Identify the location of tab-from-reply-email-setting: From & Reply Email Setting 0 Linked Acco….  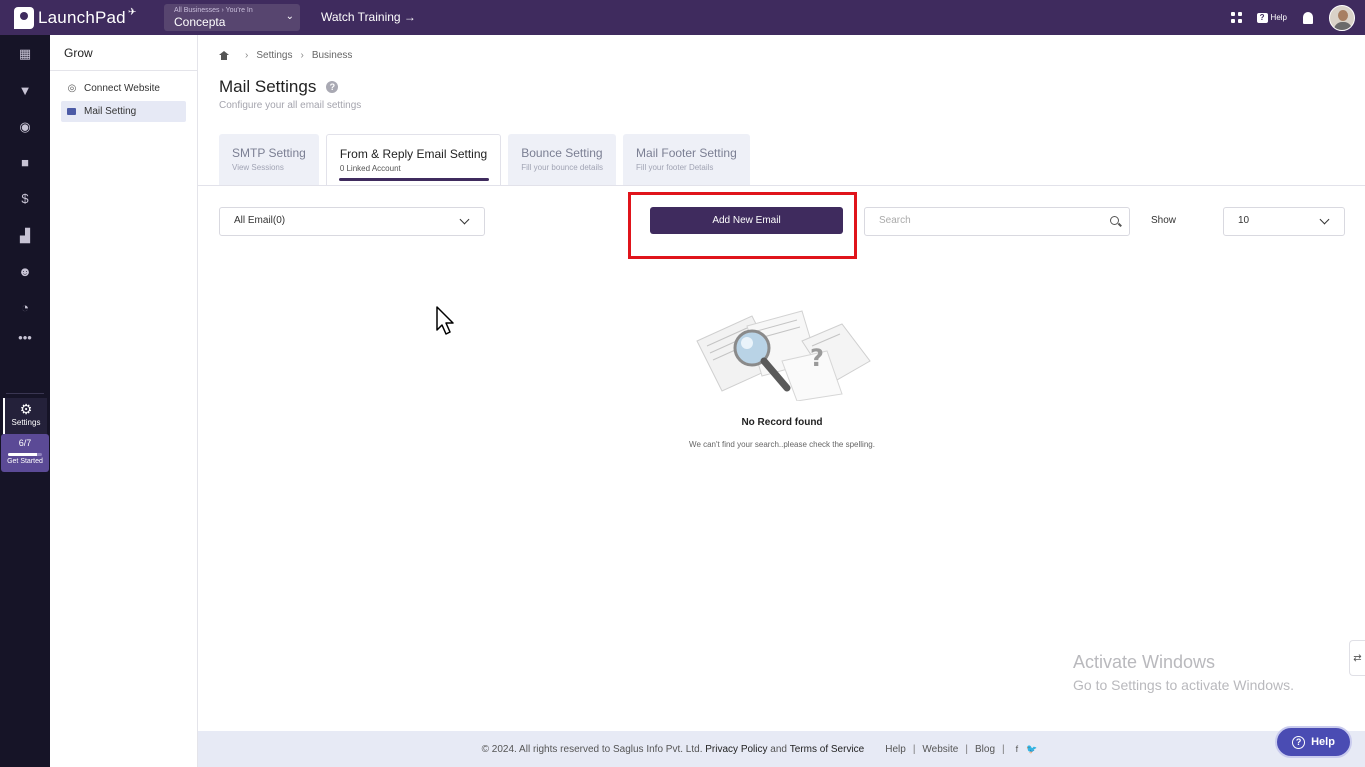
(413, 160).